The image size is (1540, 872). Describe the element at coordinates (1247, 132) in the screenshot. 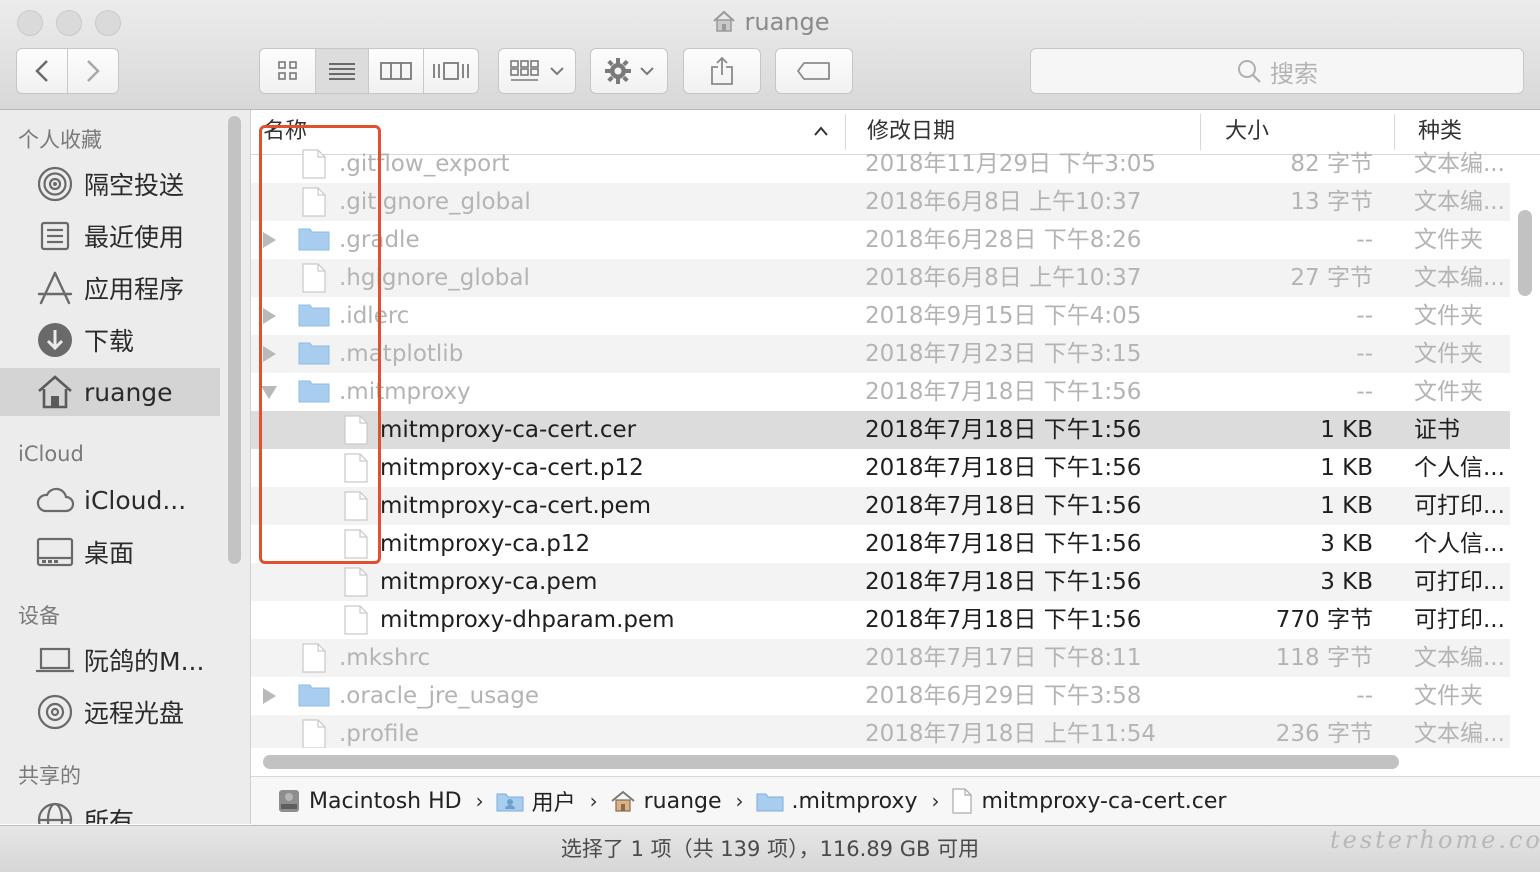

I see `column-header-size: 大小` at that location.